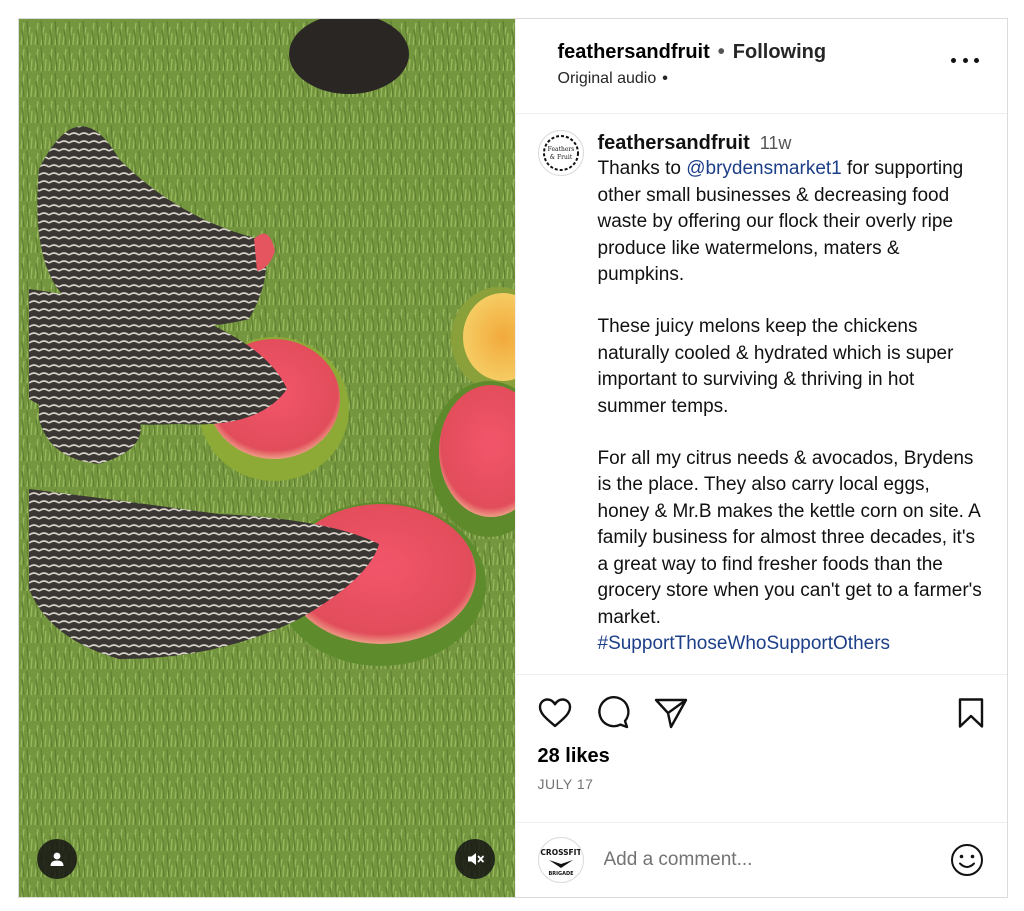  I want to click on comment-icon, so click(613, 712).